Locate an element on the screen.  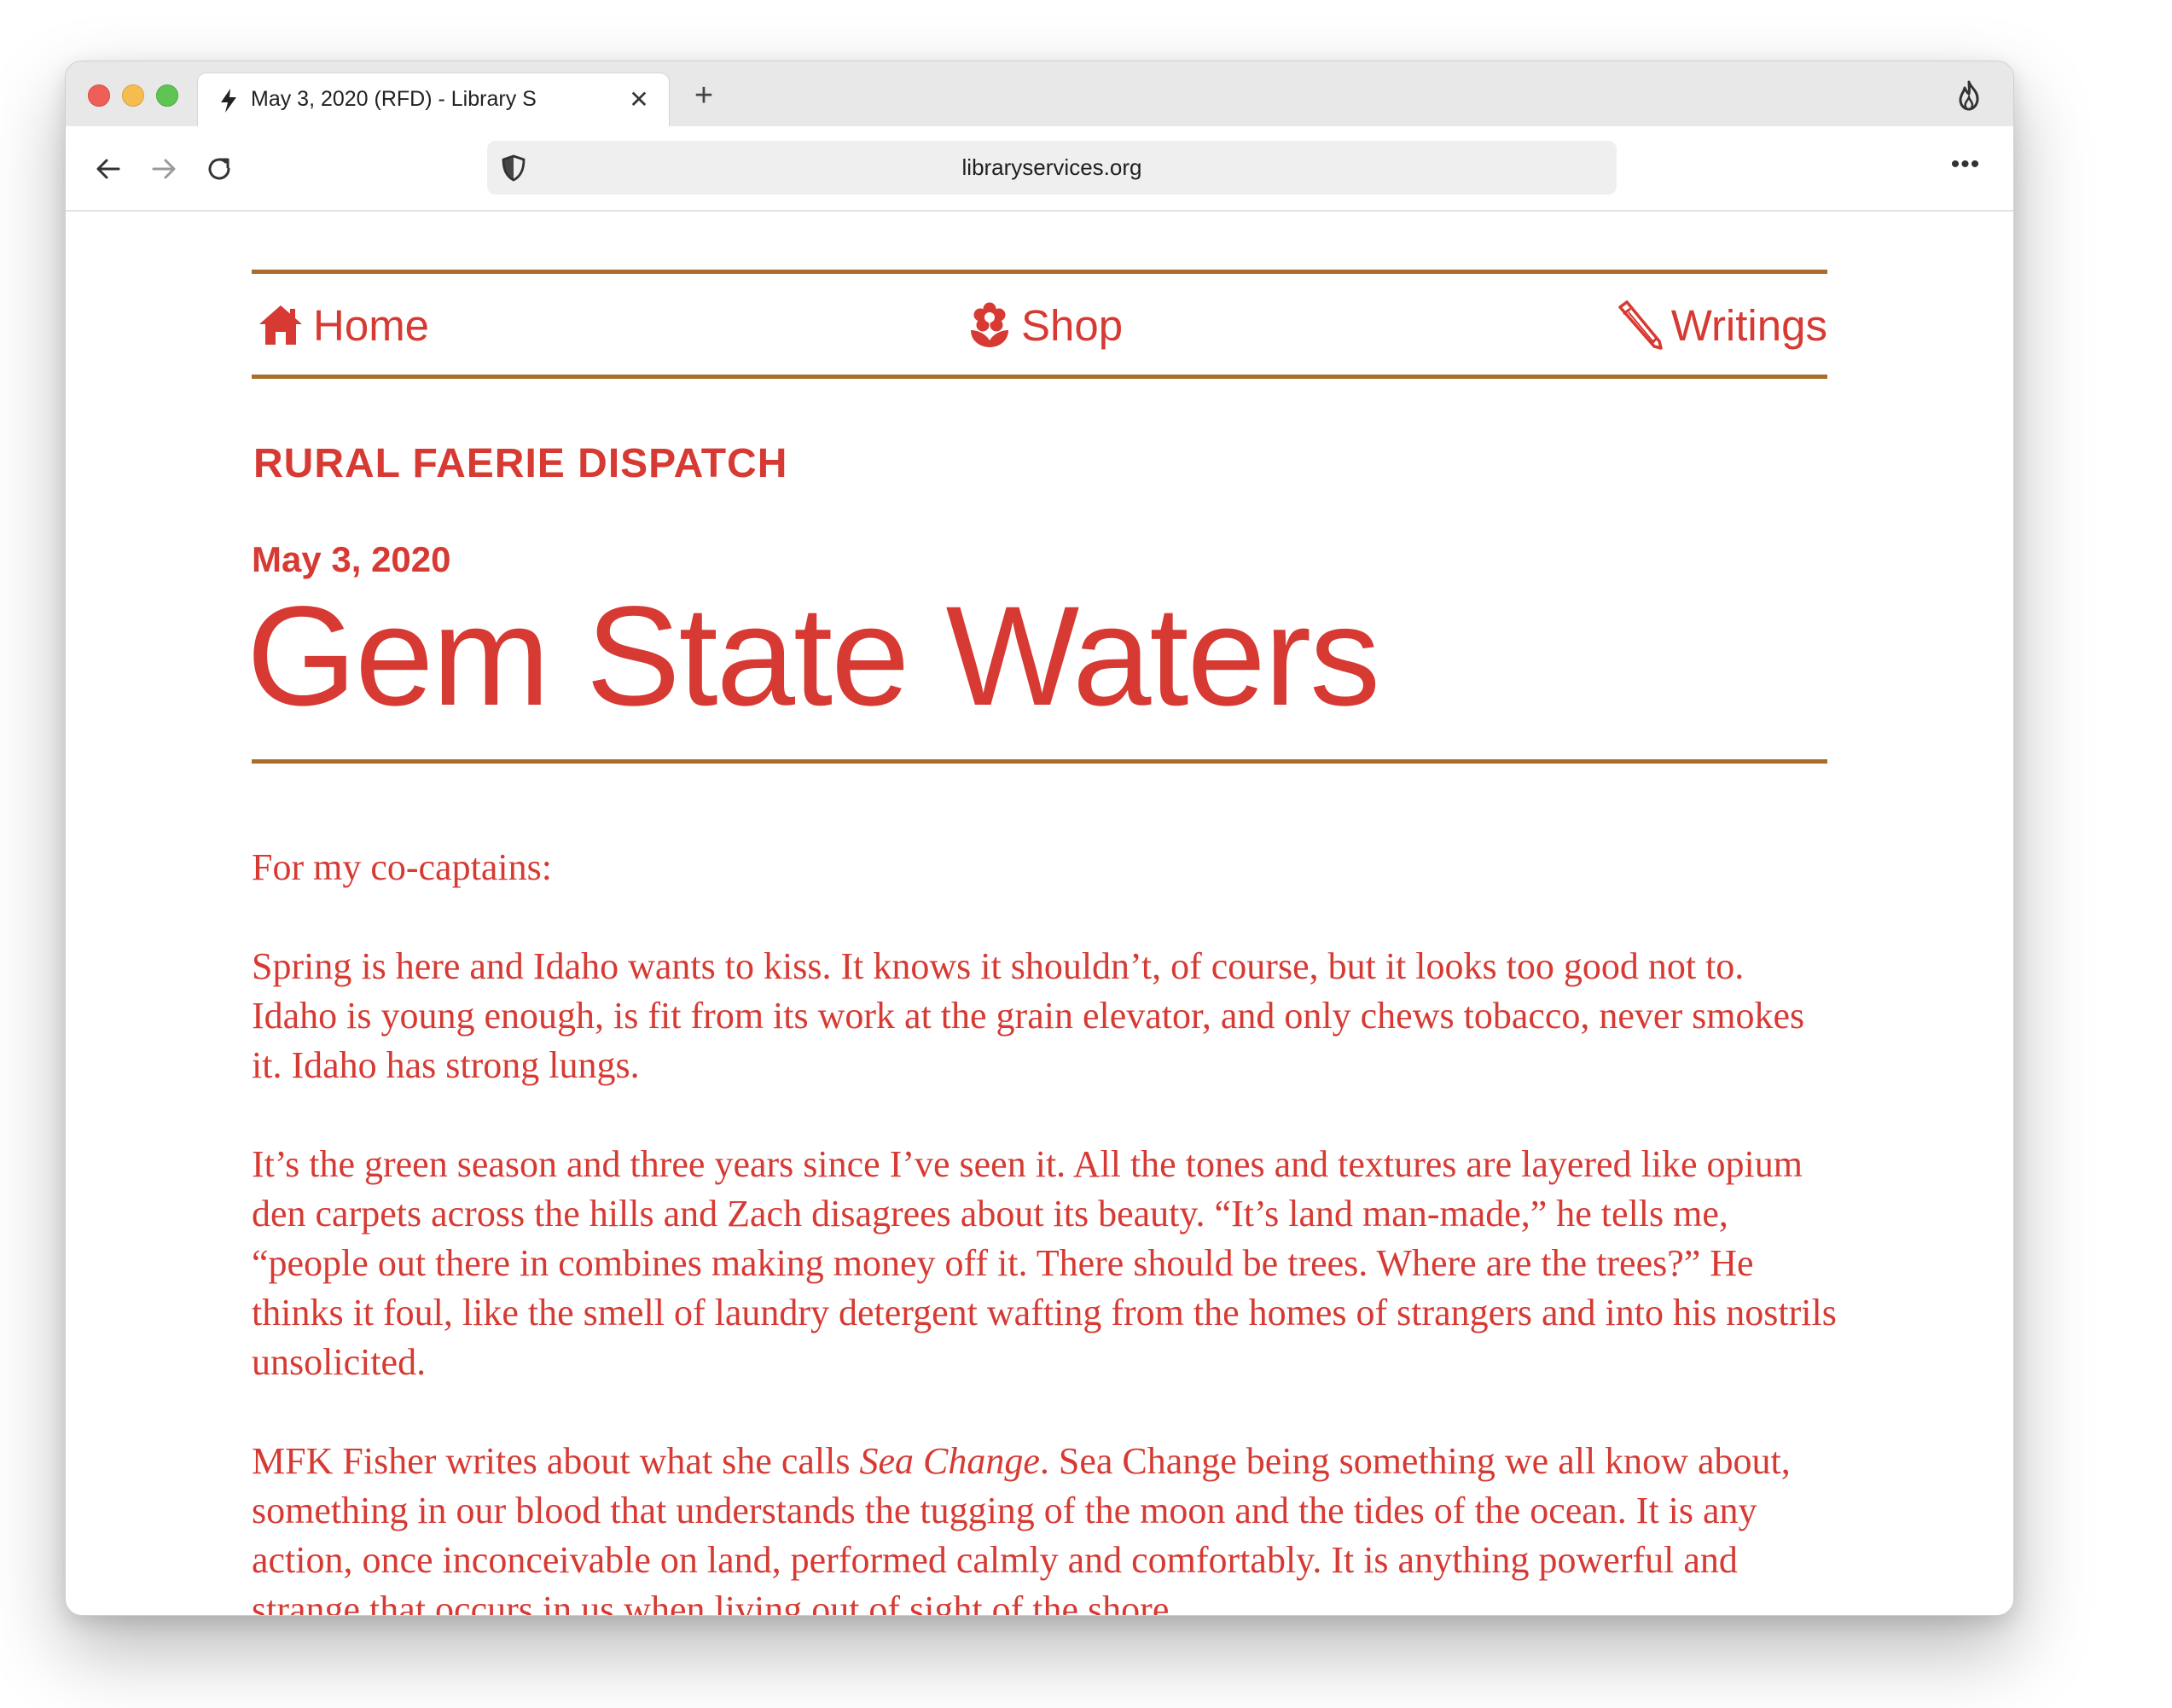
maximize-window-button is located at coordinates (167, 95).